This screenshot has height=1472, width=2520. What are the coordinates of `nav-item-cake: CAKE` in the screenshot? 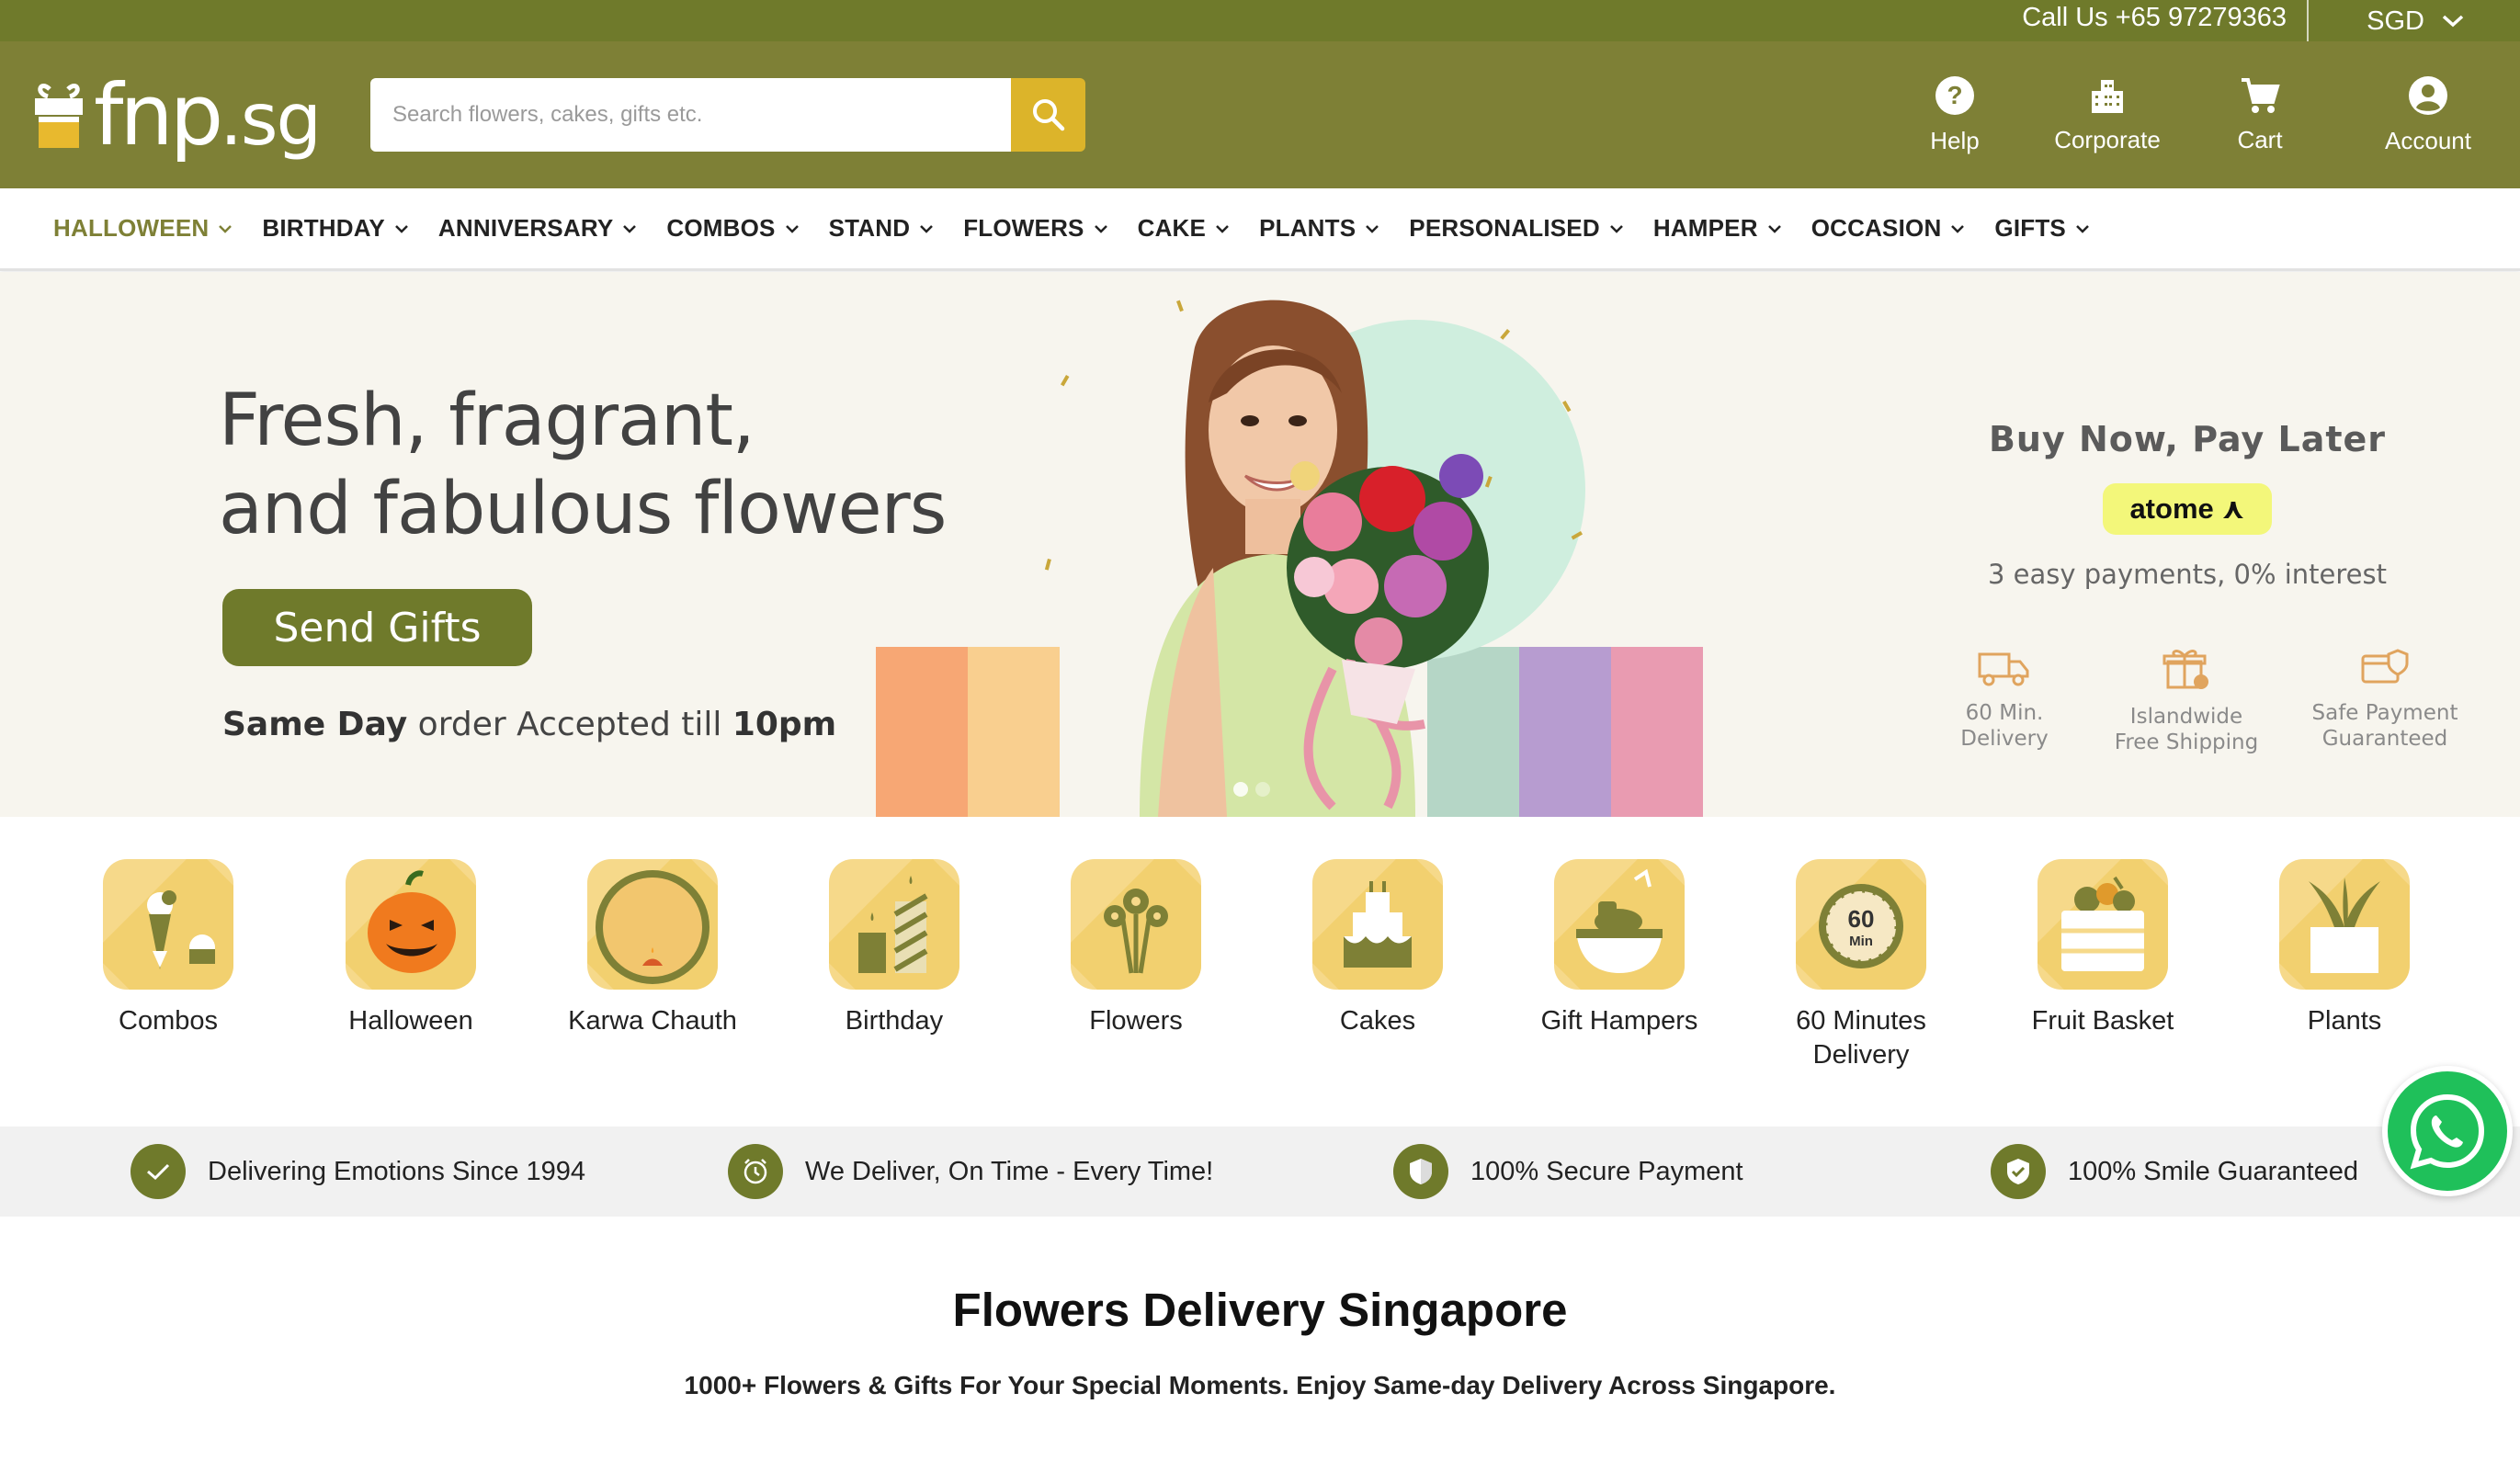 It's located at (1184, 229).